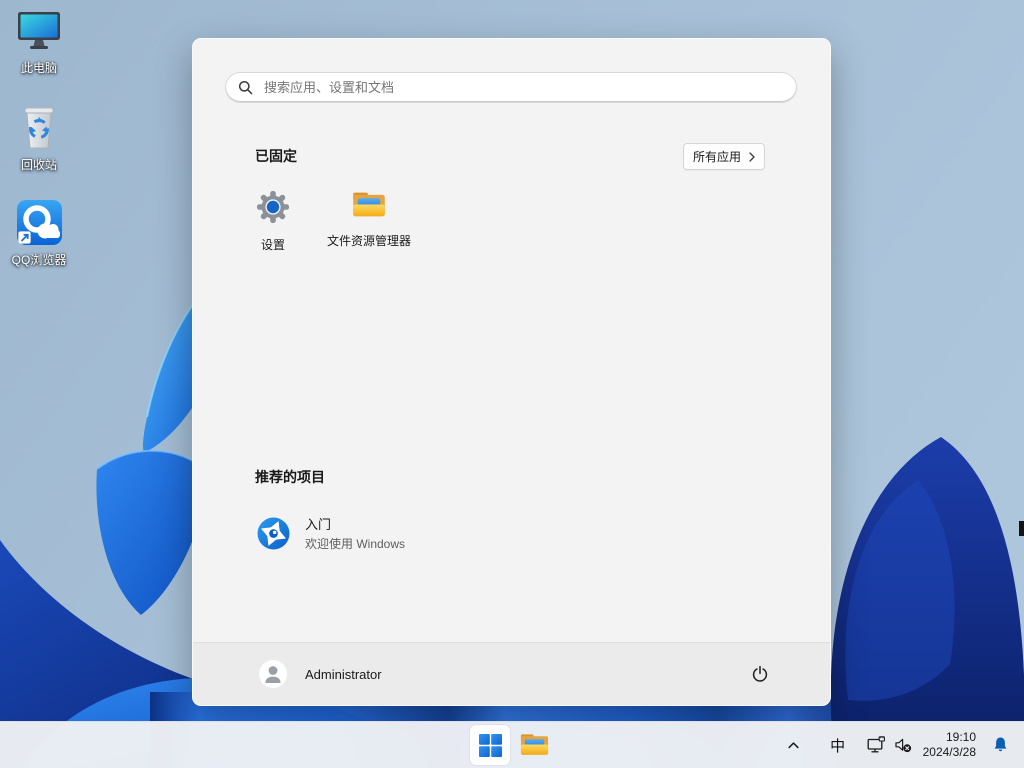  I want to click on recycle-bin-icon, so click(39, 129).